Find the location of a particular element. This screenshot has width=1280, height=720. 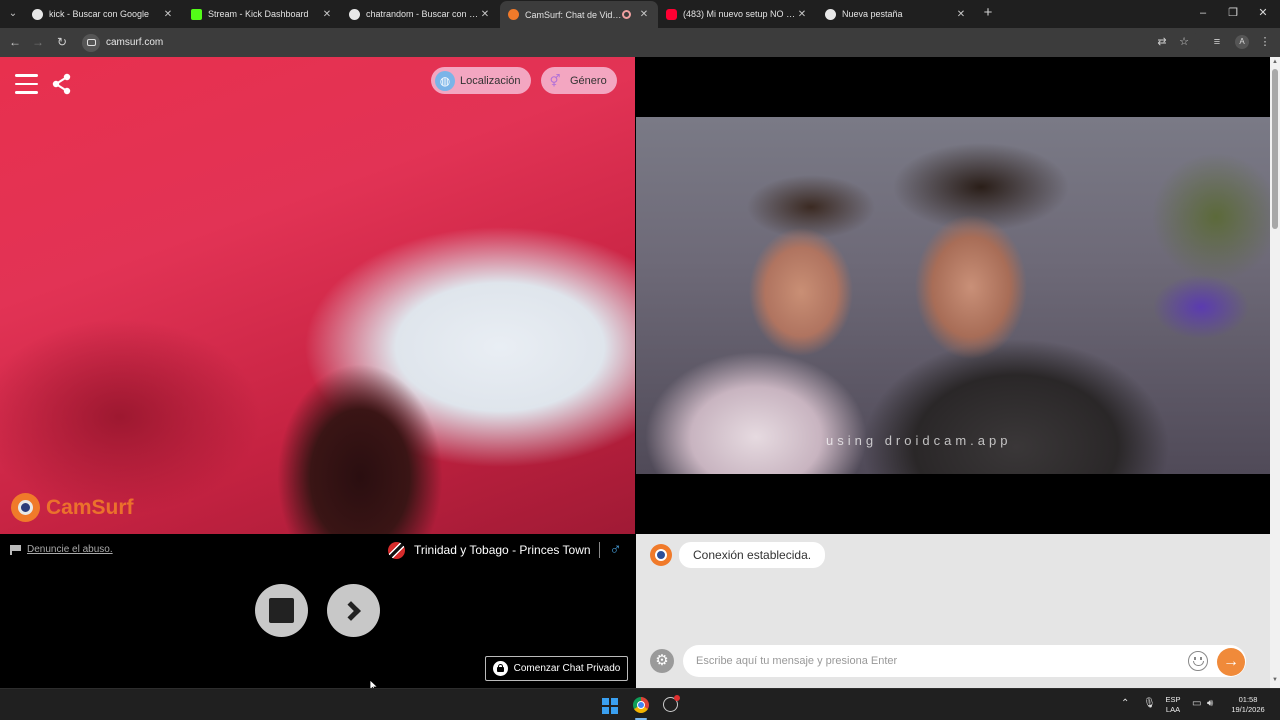

language-indicator: ESP LAA is located at coordinates (1173, 705).